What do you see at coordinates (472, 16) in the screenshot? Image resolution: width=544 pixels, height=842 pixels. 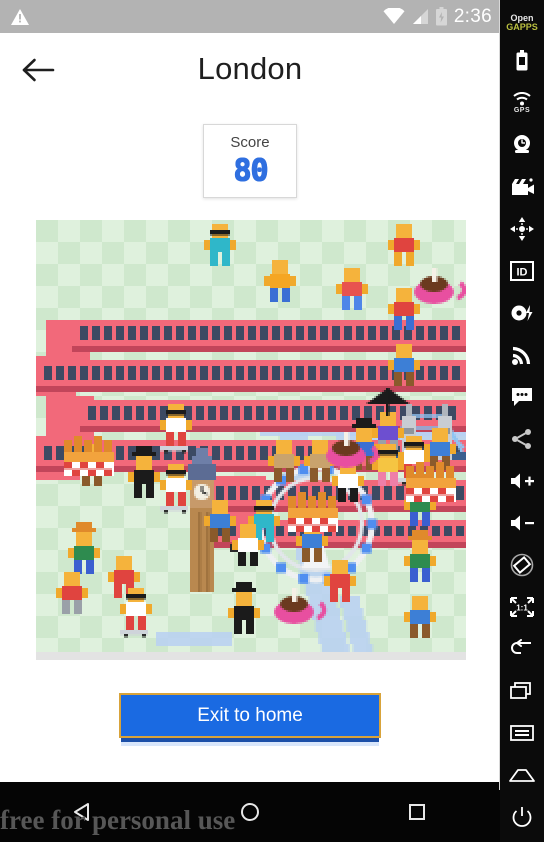 I see `status-bar-clock: 2:36` at bounding box center [472, 16].